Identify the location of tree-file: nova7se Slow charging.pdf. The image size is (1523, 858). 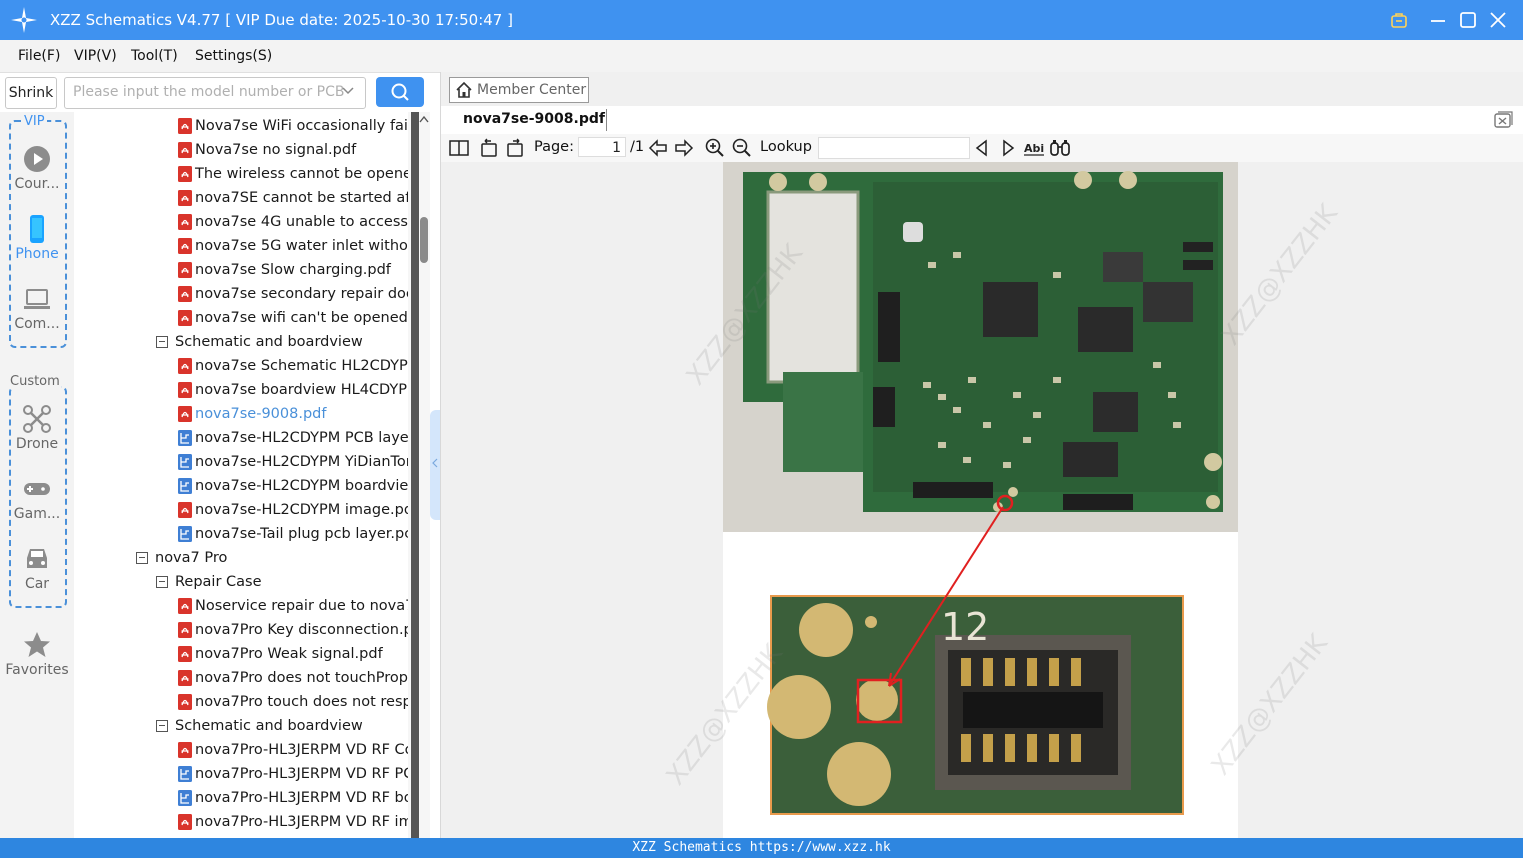
(241, 270).